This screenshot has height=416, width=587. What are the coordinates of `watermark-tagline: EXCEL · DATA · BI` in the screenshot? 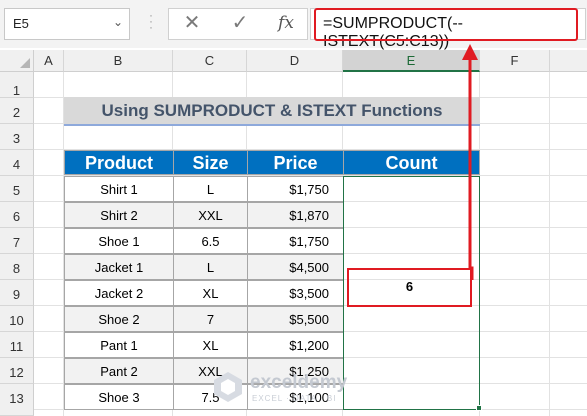 It's located at (294, 398).